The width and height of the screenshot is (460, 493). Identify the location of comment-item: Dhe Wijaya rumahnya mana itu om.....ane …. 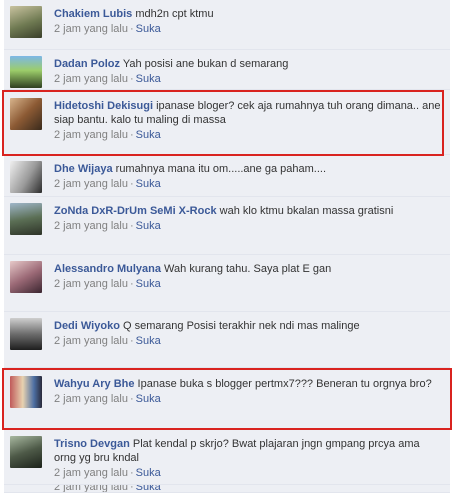
(227, 176).